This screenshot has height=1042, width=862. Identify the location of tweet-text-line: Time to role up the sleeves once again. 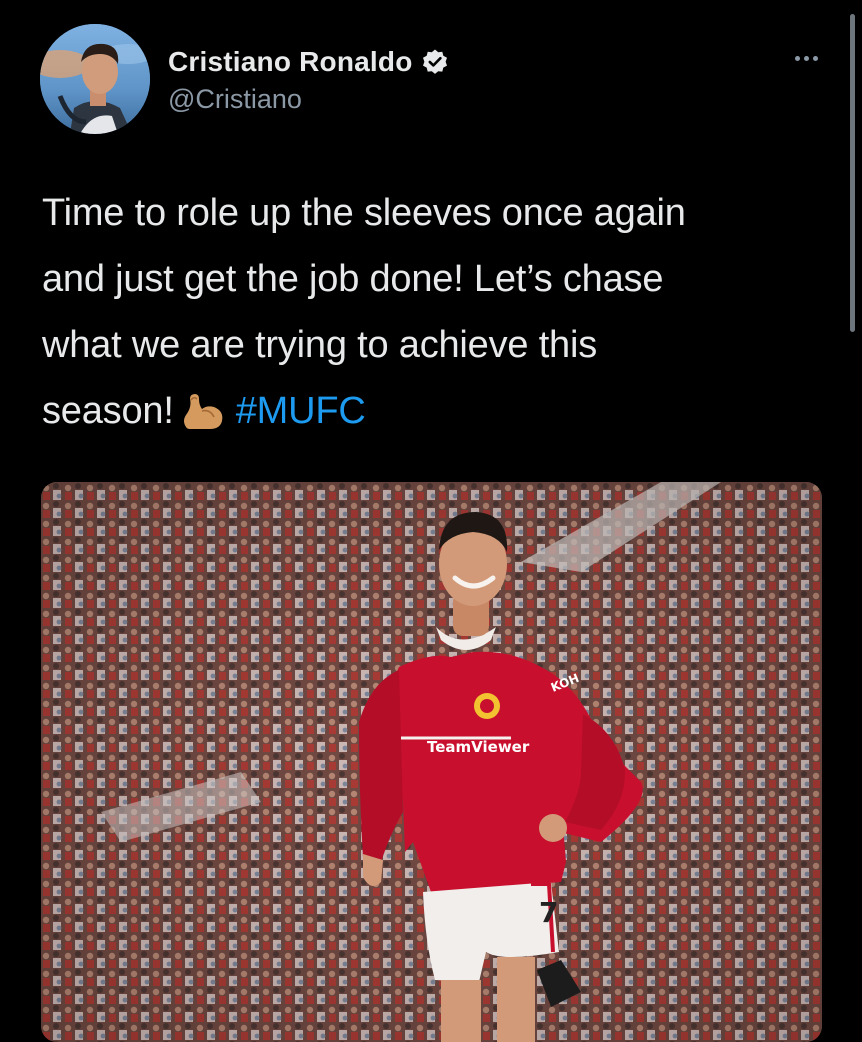
(364, 213).